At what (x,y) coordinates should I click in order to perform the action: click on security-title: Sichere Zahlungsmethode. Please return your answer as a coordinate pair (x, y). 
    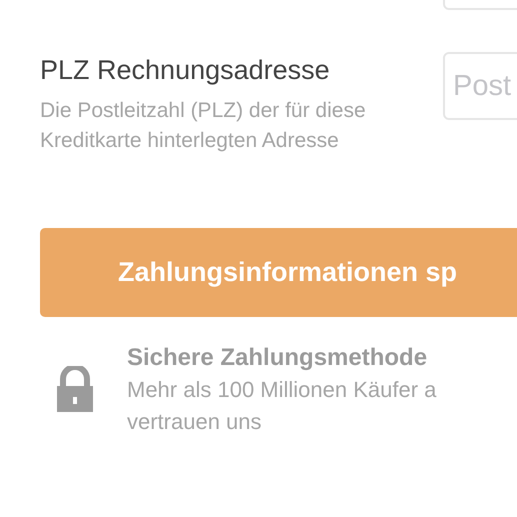
    Looking at the image, I should click on (277, 358).